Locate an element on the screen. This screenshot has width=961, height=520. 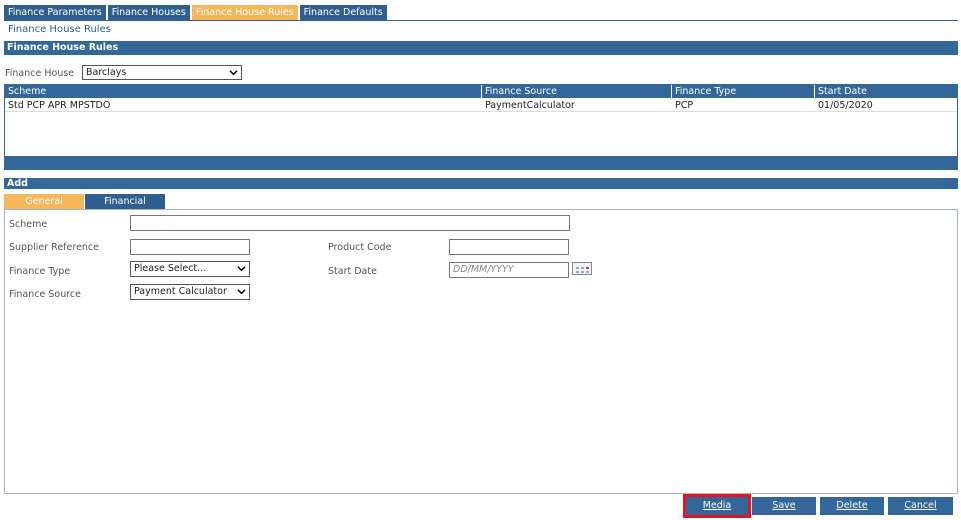
product-code-input is located at coordinates (509, 247).